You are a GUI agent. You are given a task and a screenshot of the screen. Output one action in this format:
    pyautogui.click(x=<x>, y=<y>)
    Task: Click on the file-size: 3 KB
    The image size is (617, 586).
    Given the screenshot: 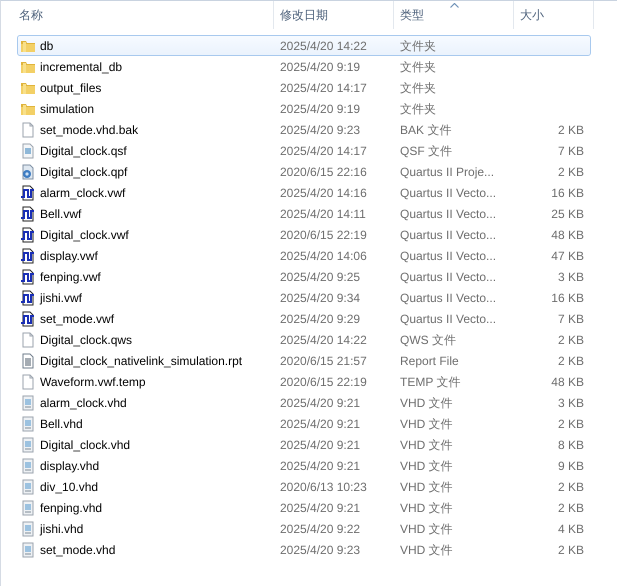 What is the action you would take?
    pyautogui.click(x=571, y=277)
    